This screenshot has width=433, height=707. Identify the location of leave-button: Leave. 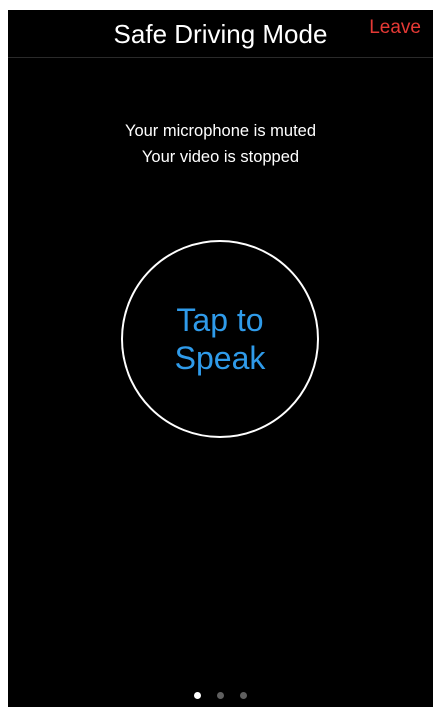
(395, 28).